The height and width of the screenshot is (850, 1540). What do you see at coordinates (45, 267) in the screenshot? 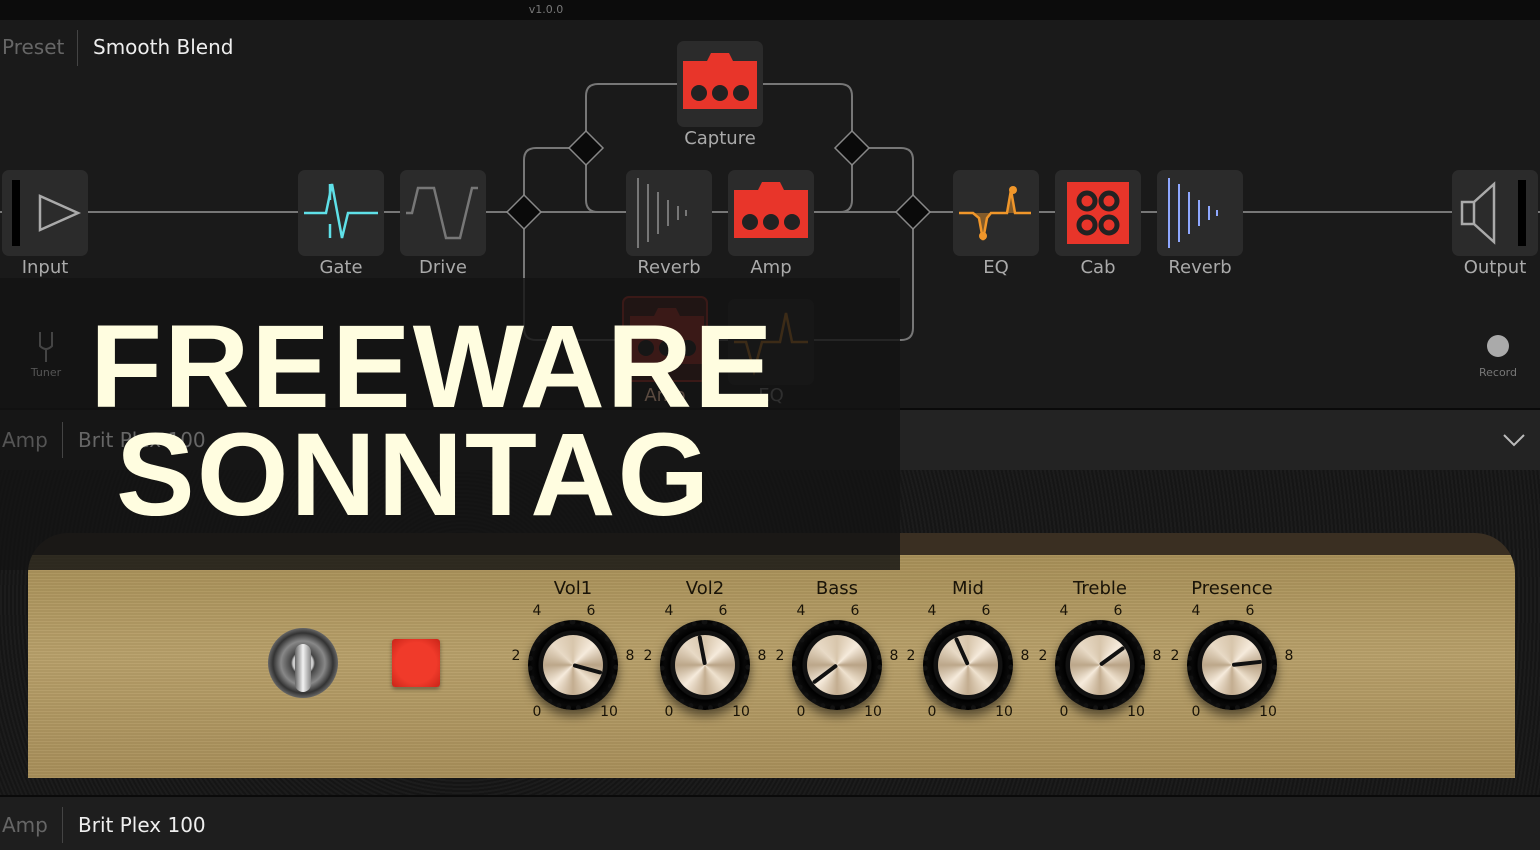
I see `input-label: Input` at bounding box center [45, 267].